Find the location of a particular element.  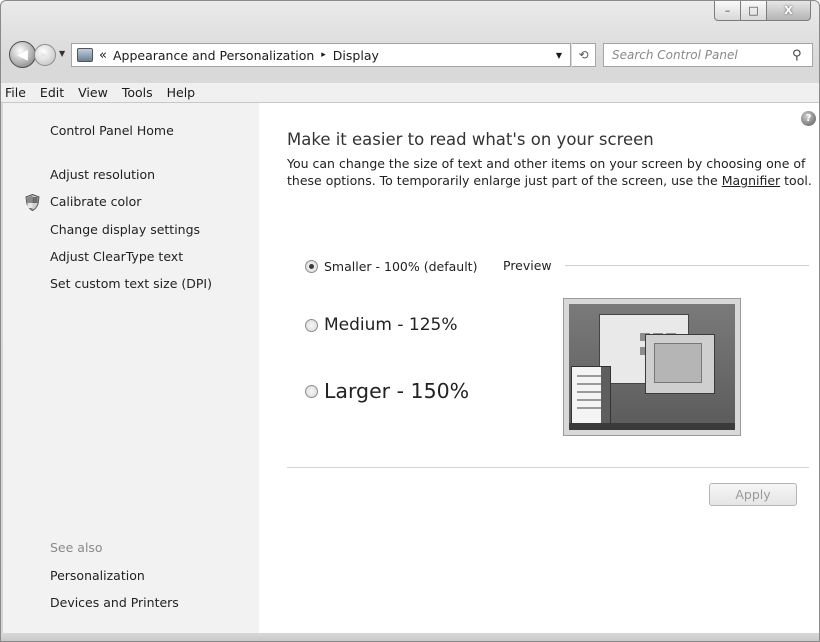

radio-medium is located at coordinates (311, 325).